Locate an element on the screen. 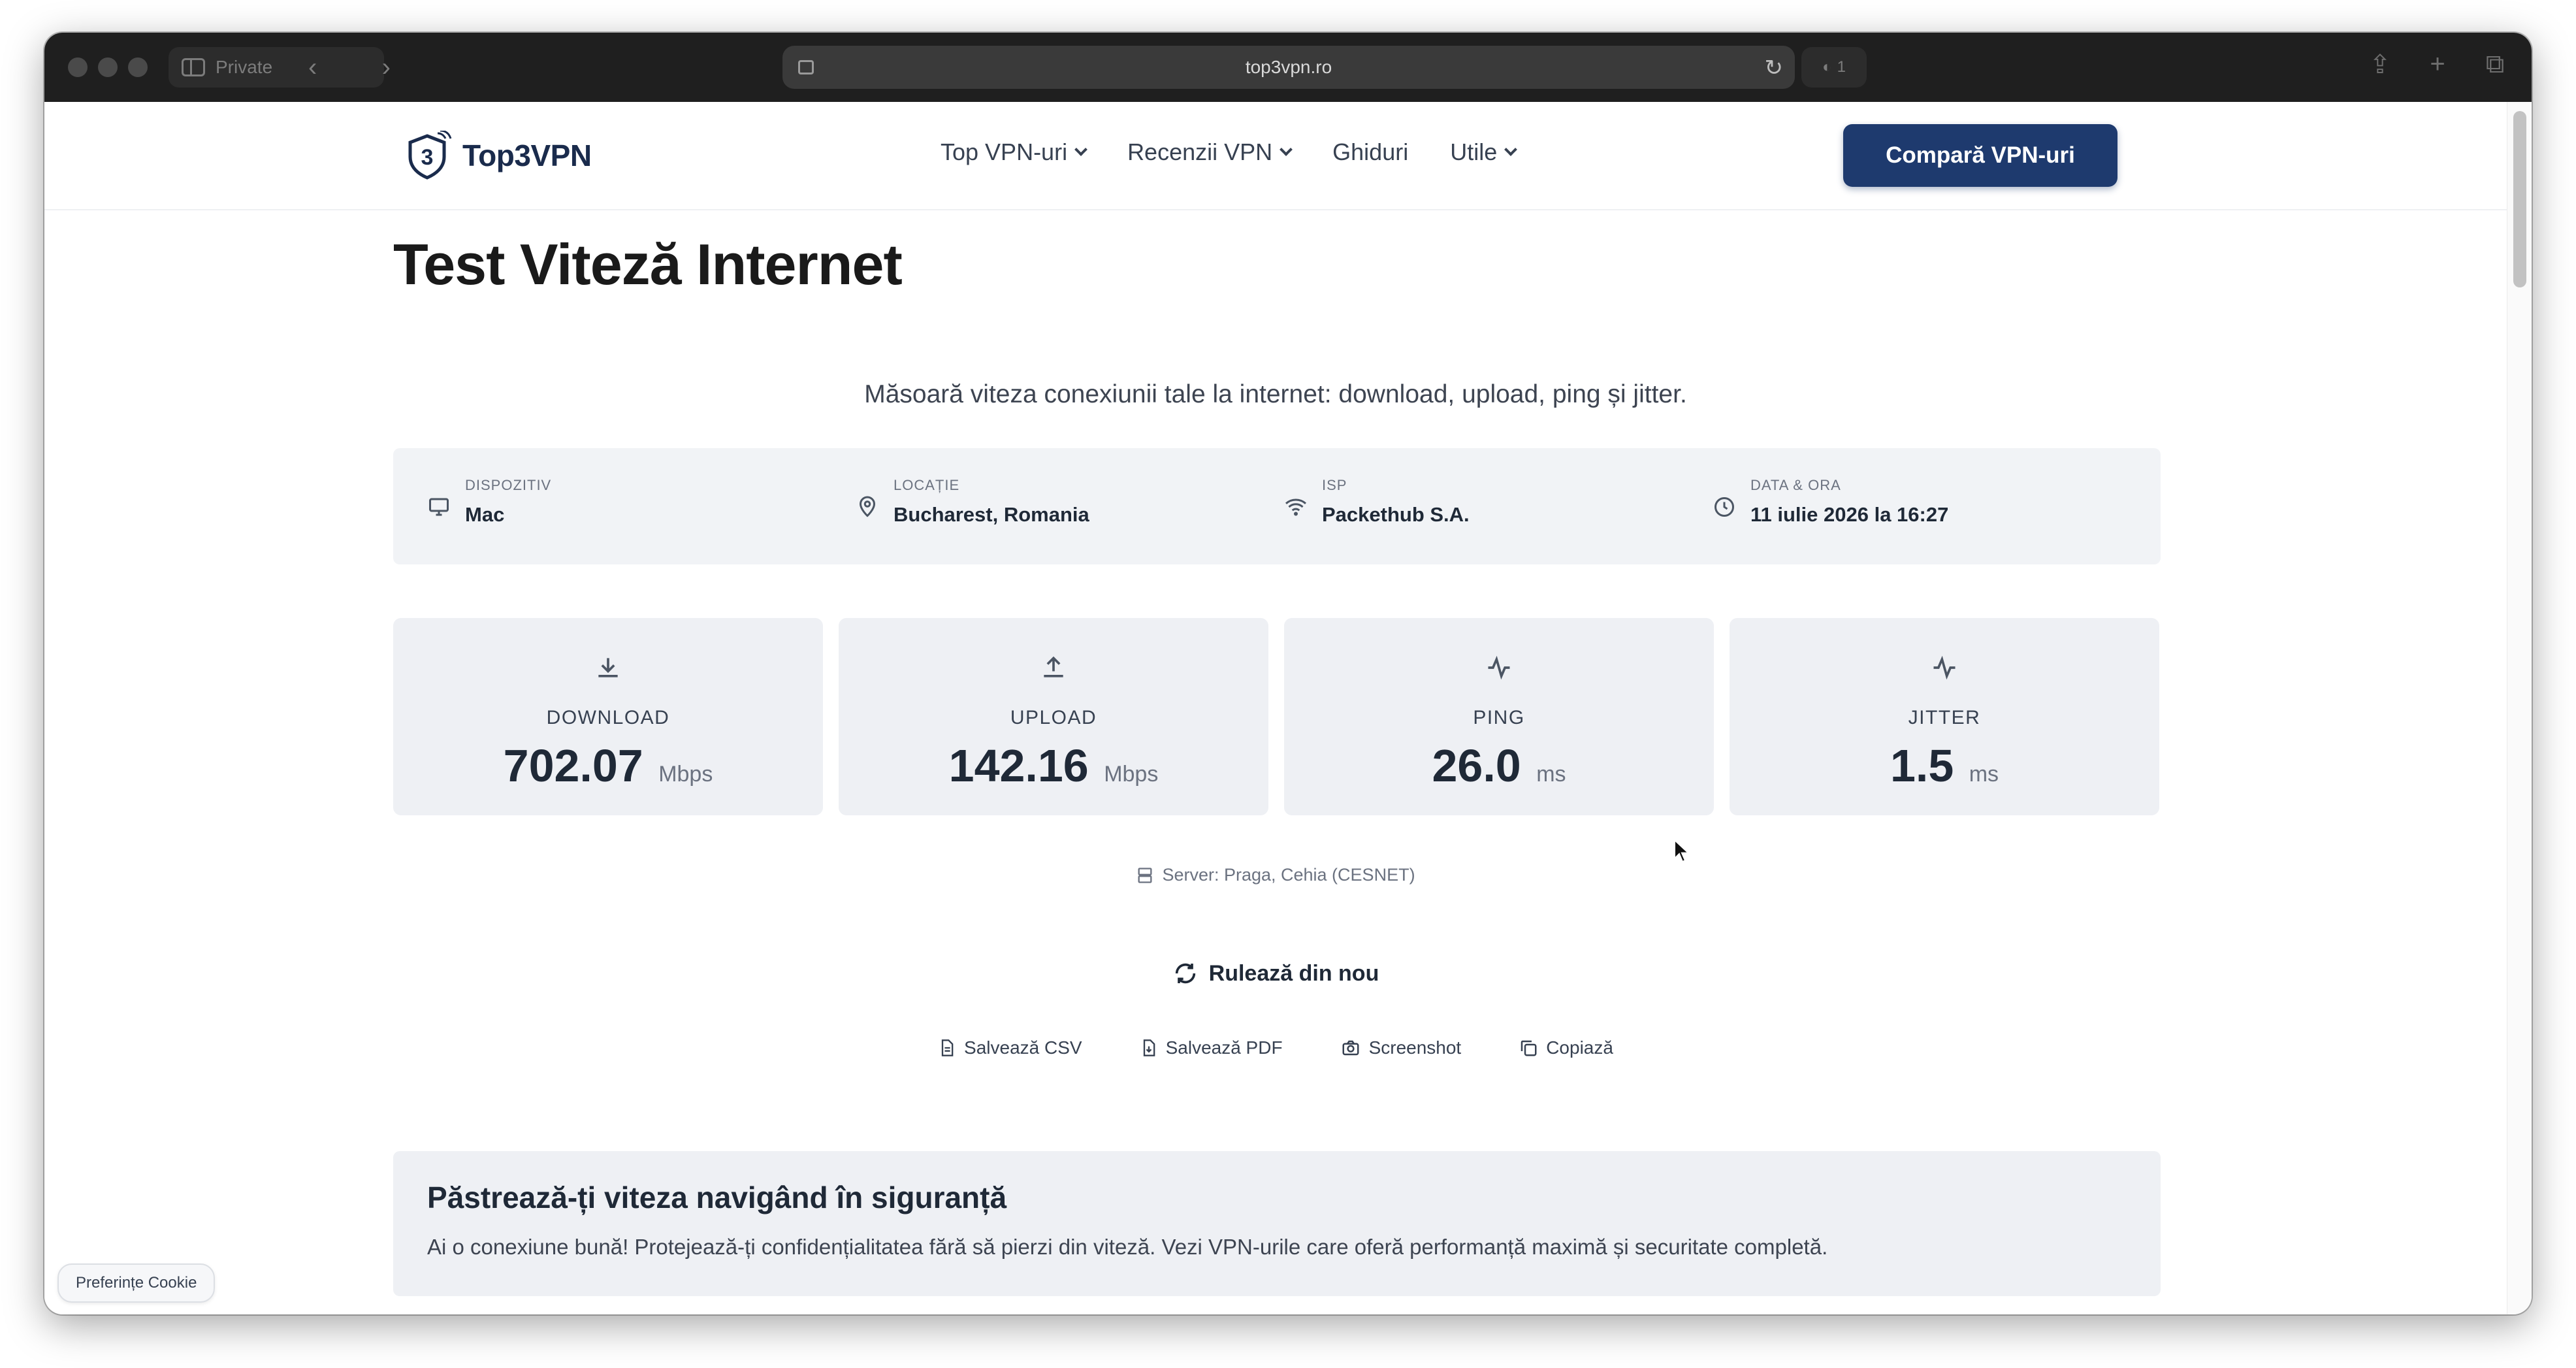 The width and height of the screenshot is (2576, 1368). metric-label: JITTER is located at coordinates (1944, 717).